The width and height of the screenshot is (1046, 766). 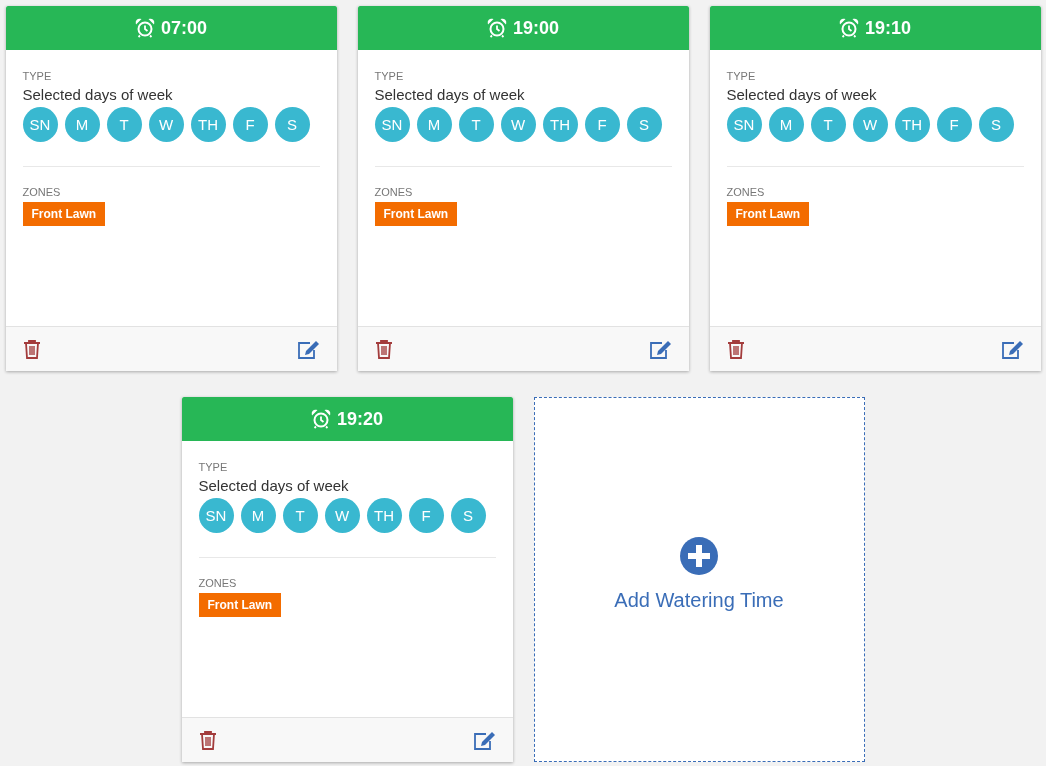 What do you see at coordinates (359, 419) in the screenshot?
I see `schedule-time: 19:20` at bounding box center [359, 419].